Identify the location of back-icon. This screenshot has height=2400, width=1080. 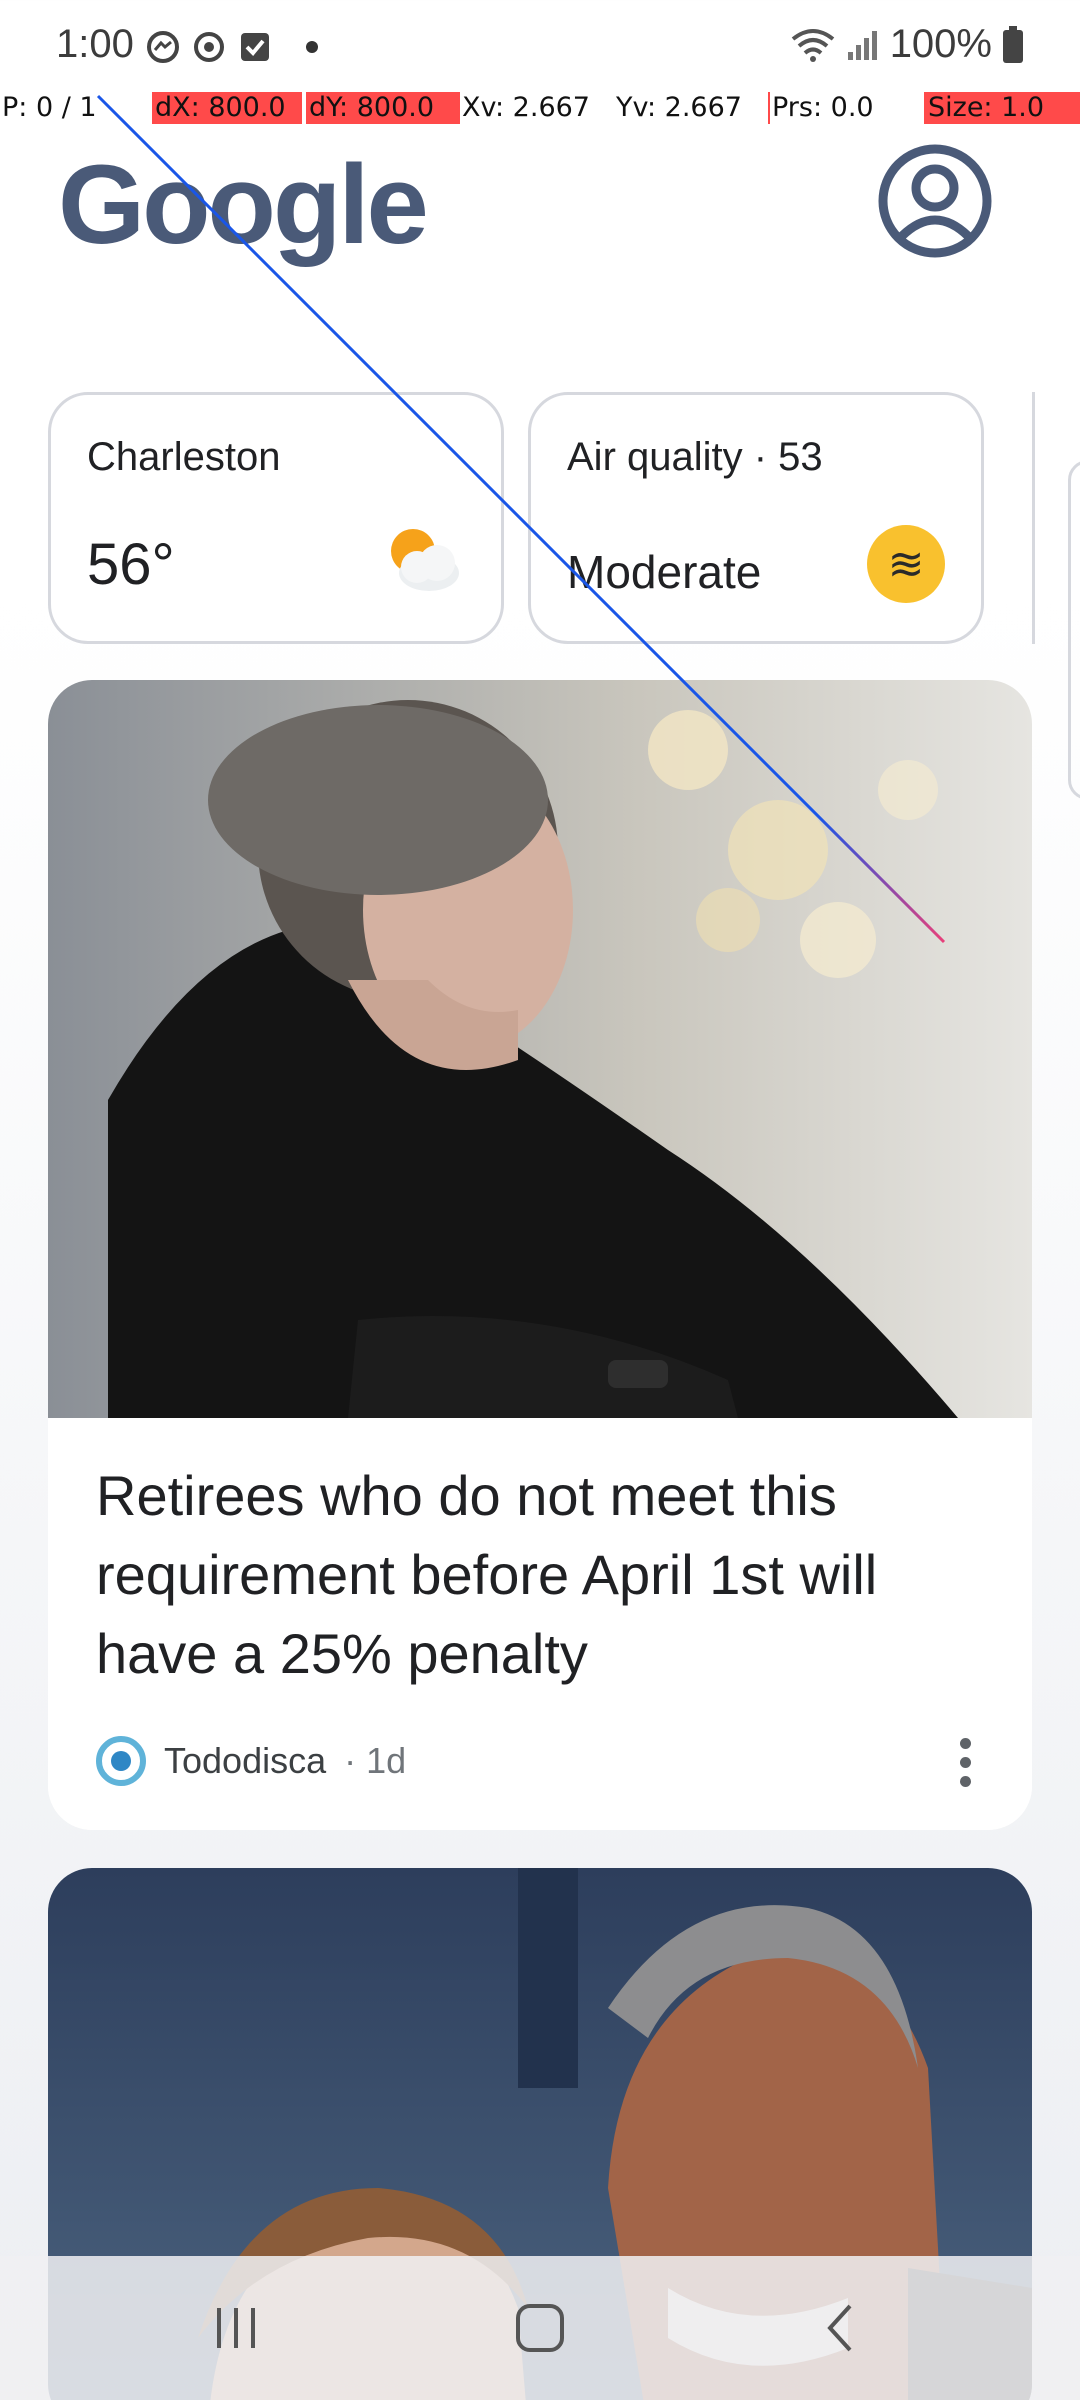
(839, 2328).